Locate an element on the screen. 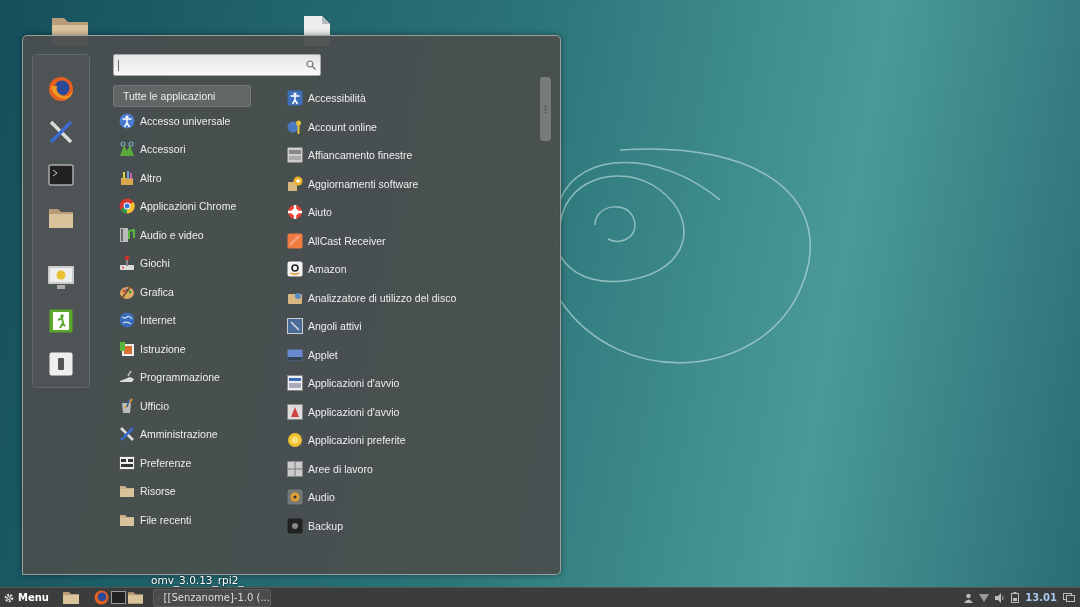 Image resolution: width=1080 pixels, height=607 pixels. category-item: Accesso universale is located at coordinates (200, 121).